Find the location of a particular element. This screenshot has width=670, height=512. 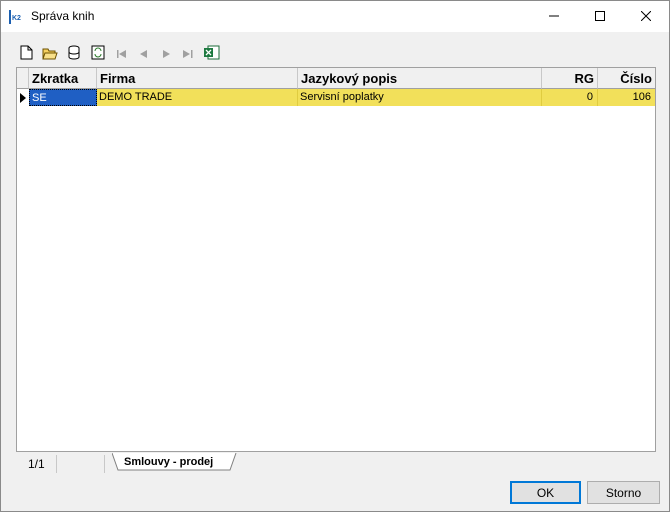

title-bar: K2 Správa knih is located at coordinates (335, 16).